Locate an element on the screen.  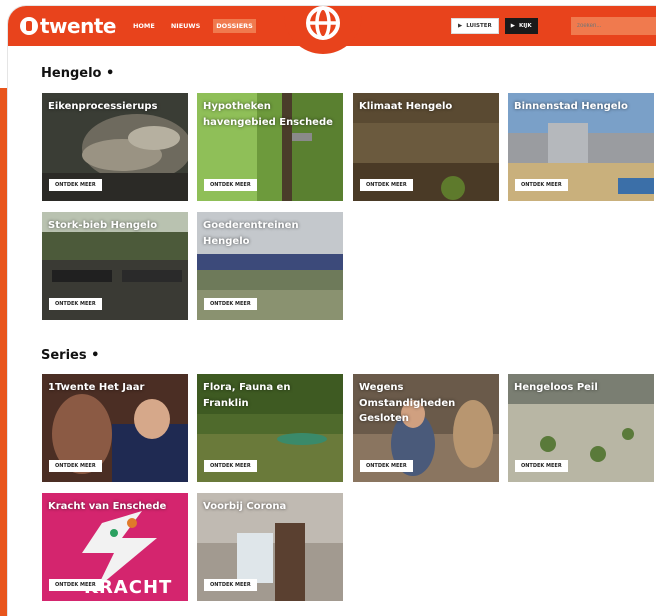
logo-mark-icon is located at coordinates (29, 26).